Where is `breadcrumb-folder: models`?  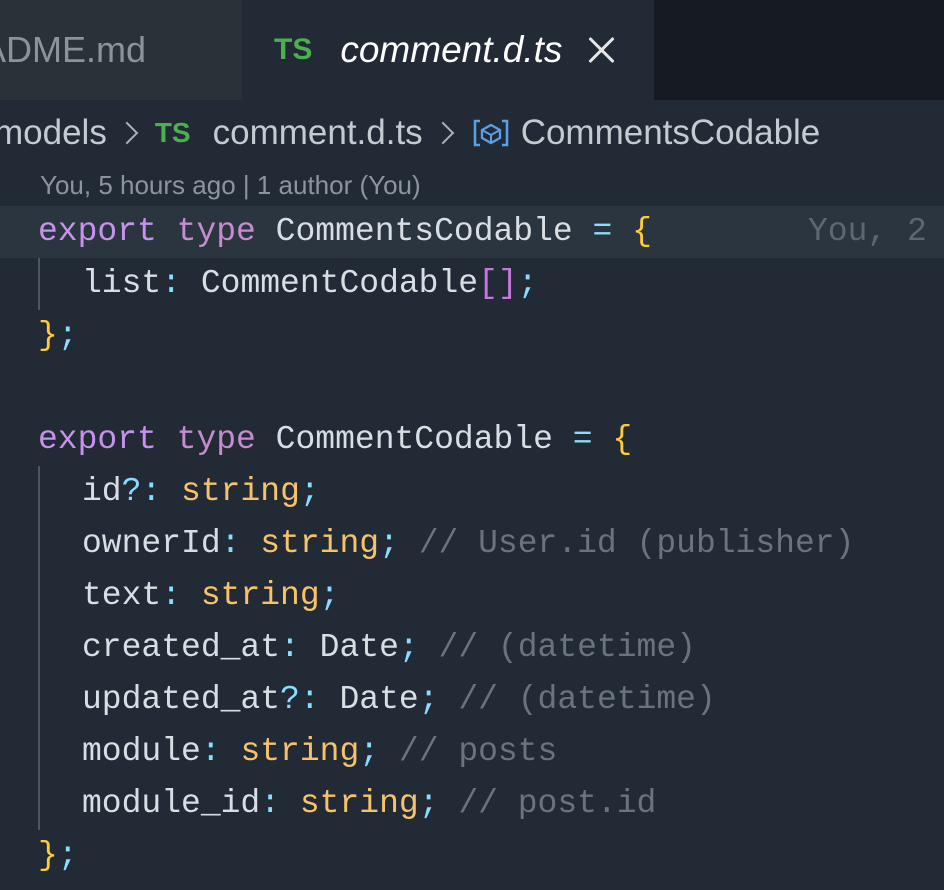
breadcrumb-folder: models is located at coordinates (53, 133).